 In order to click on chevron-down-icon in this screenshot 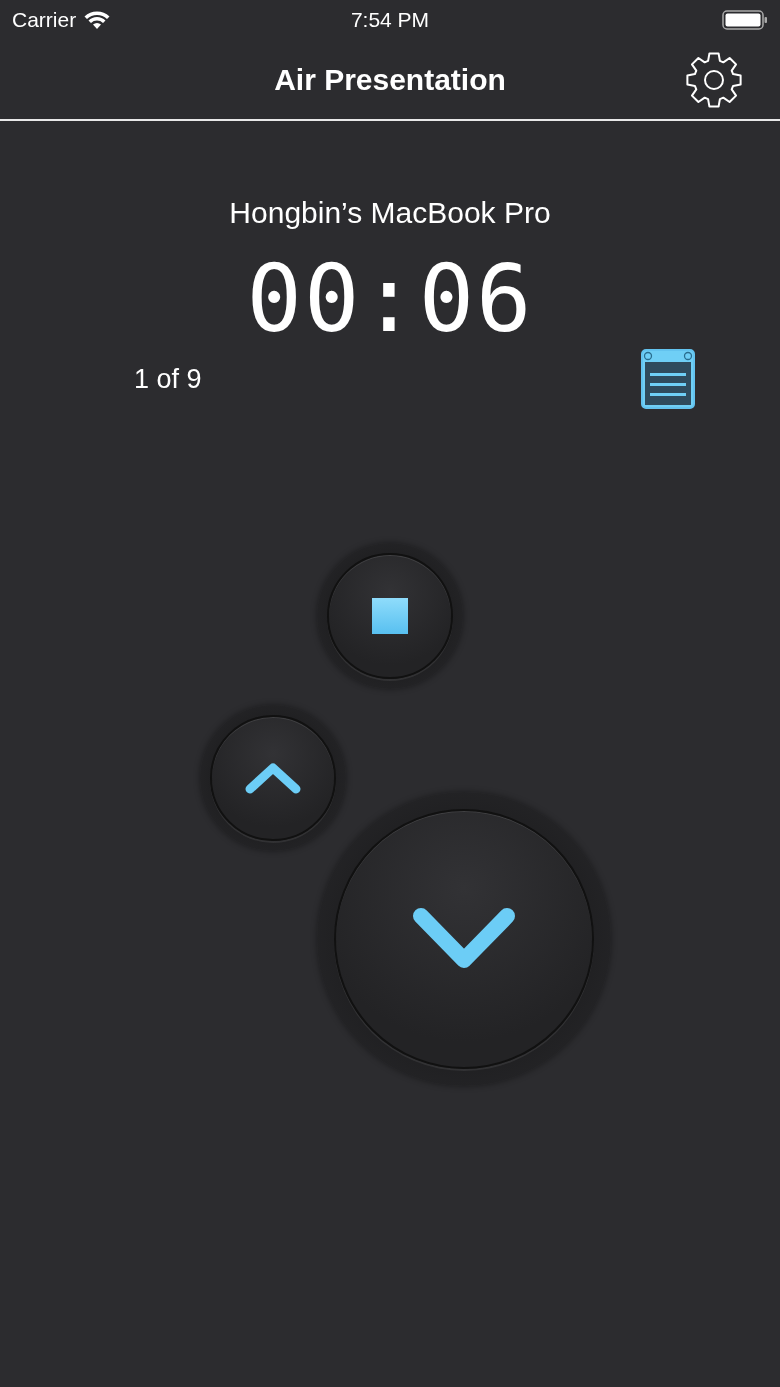, I will do `click(464, 939)`.